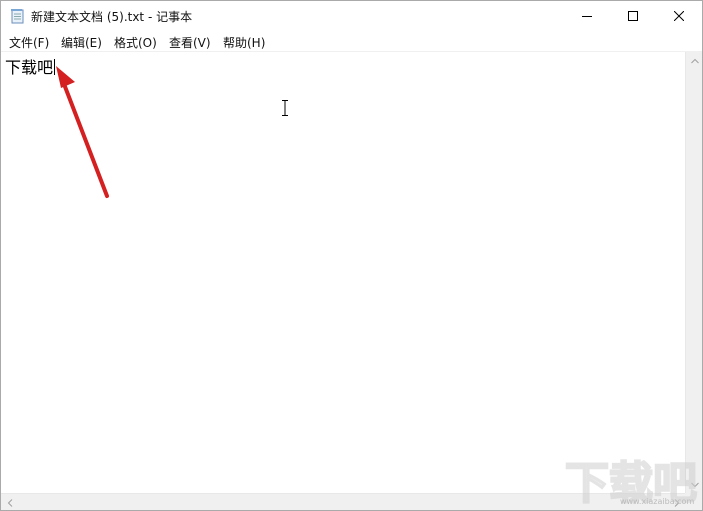  What do you see at coordinates (351, 16) in the screenshot?
I see `title-bar: 新建文本文档 (5).txt - 记事本` at bounding box center [351, 16].